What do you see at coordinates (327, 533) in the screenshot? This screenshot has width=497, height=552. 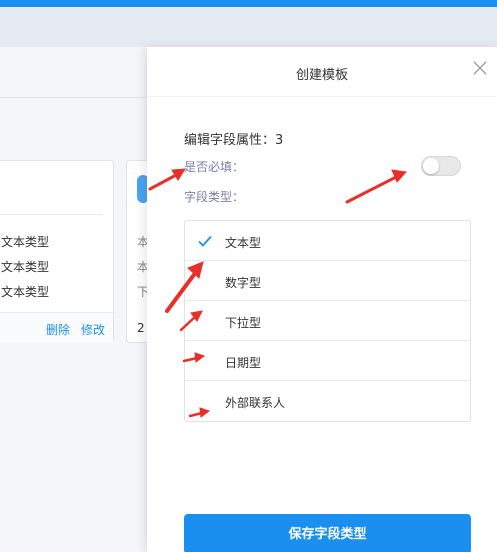 I see `save-field-type-button: 保存字段类型` at bounding box center [327, 533].